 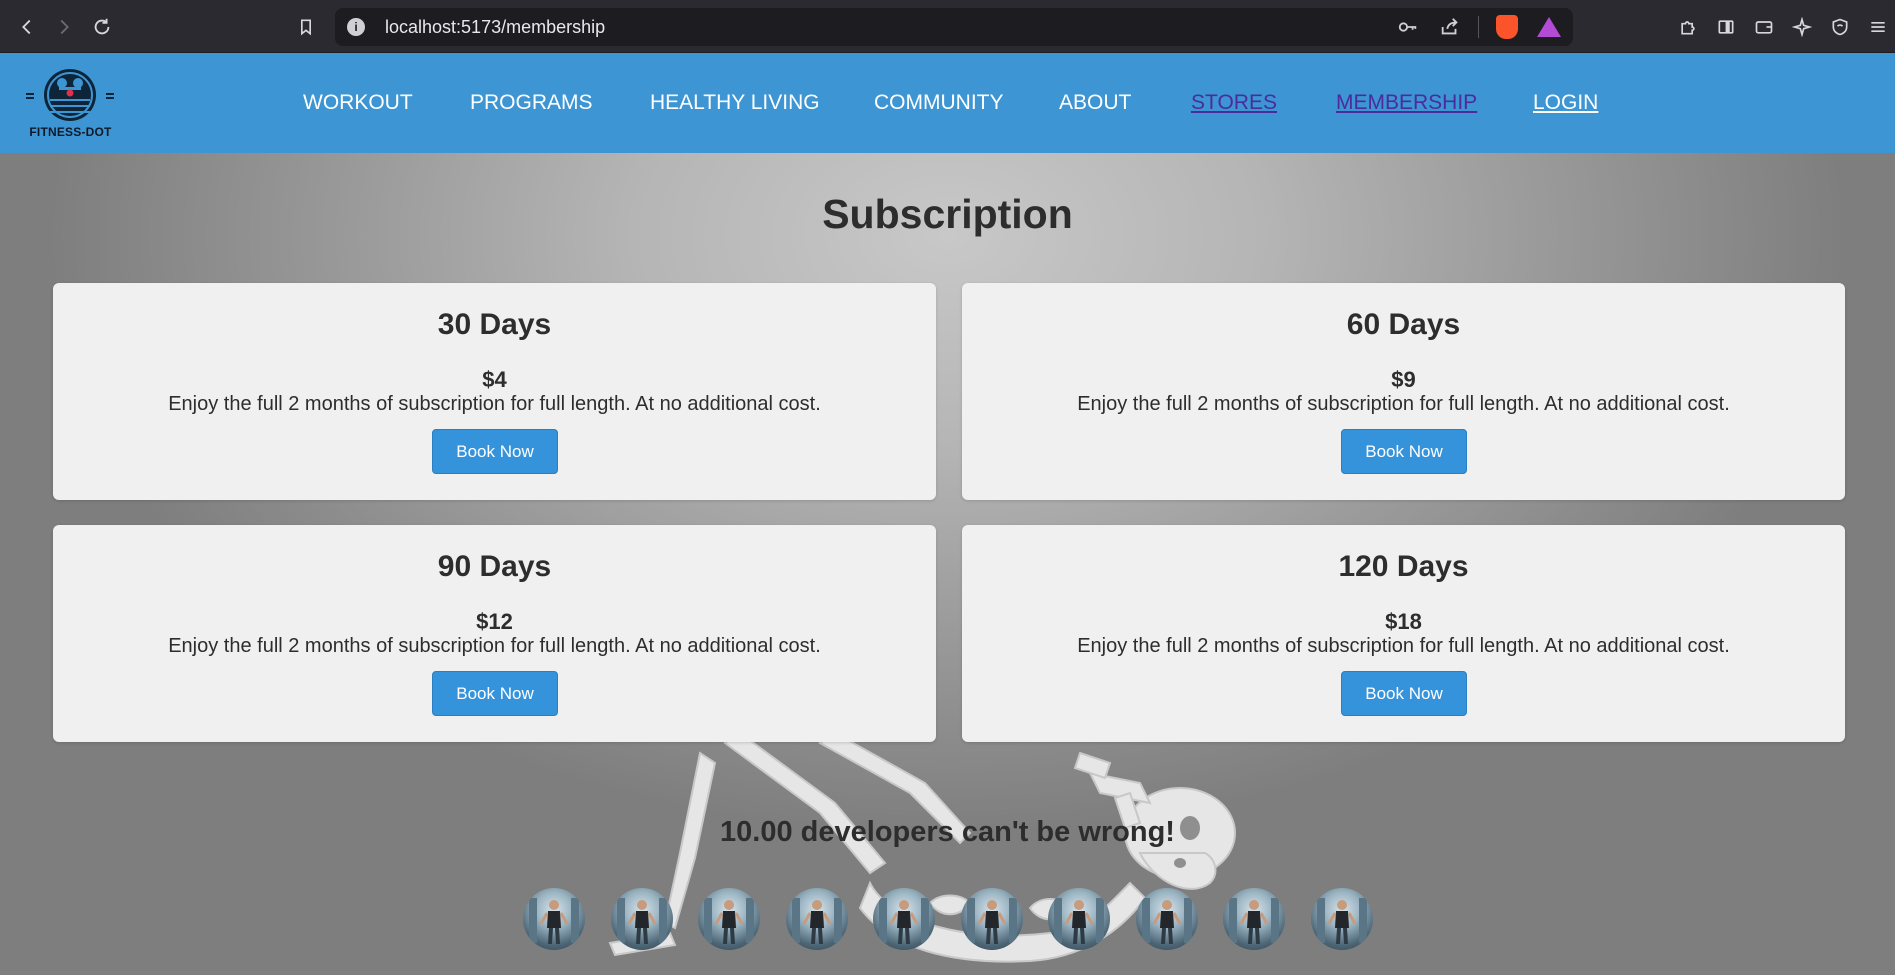 I want to click on plan-duration: 30 Days, so click(x=494, y=324).